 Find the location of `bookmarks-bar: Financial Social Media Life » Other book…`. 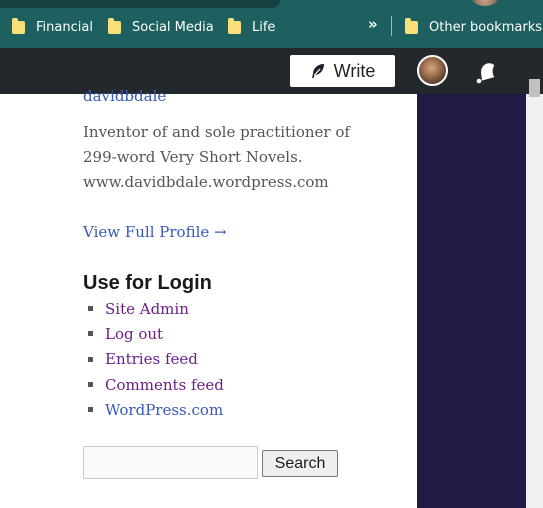

bookmarks-bar: Financial Social Media Life » Other book… is located at coordinates (271, 24).